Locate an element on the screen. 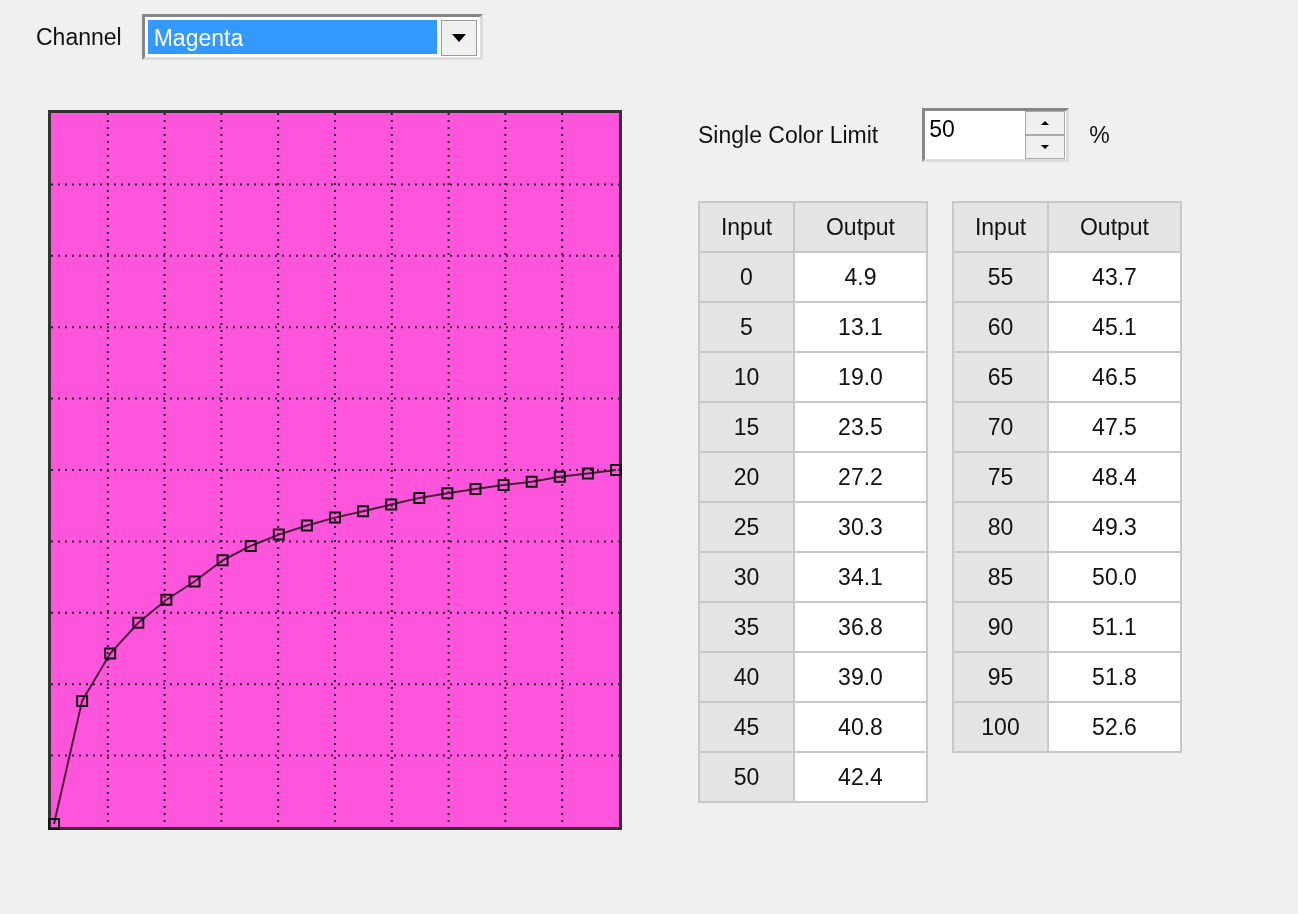 Image resolution: width=1298 pixels, height=914 pixels. output-cell: 46.5 is located at coordinates (1114, 377).